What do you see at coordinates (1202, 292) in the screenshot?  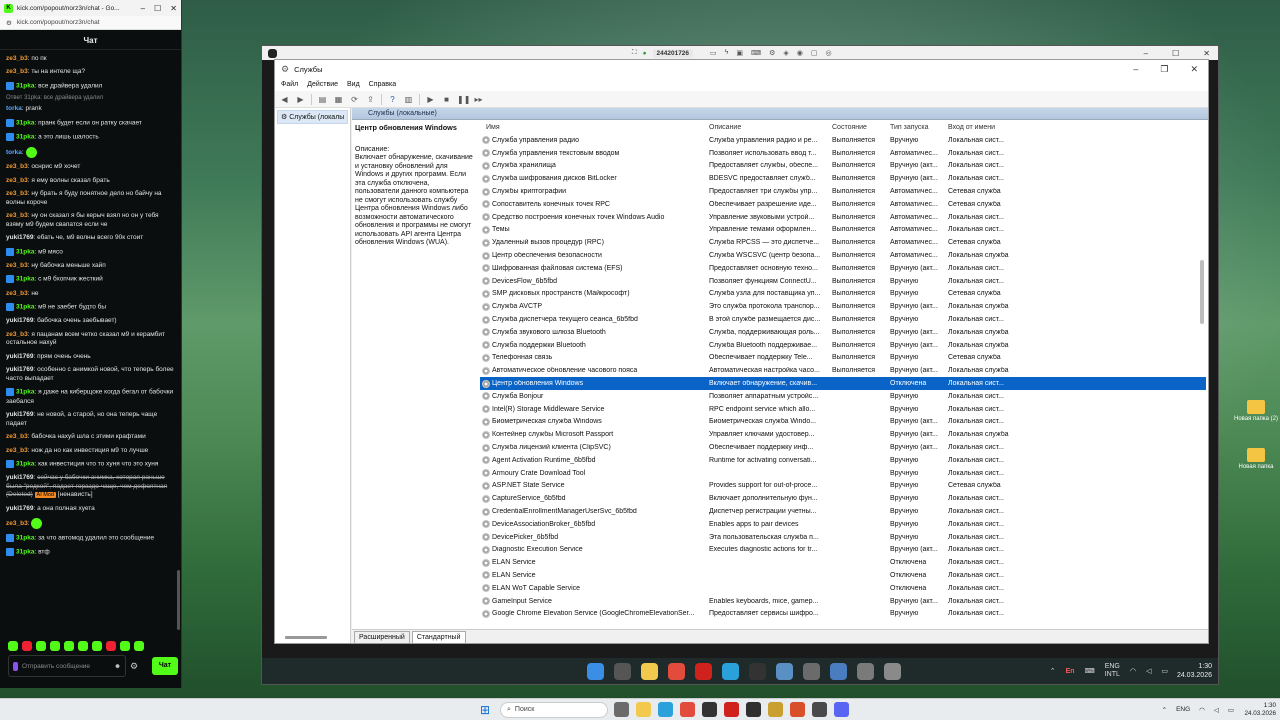 I see `list-vertical-scrollbar` at bounding box center [1202, 292].